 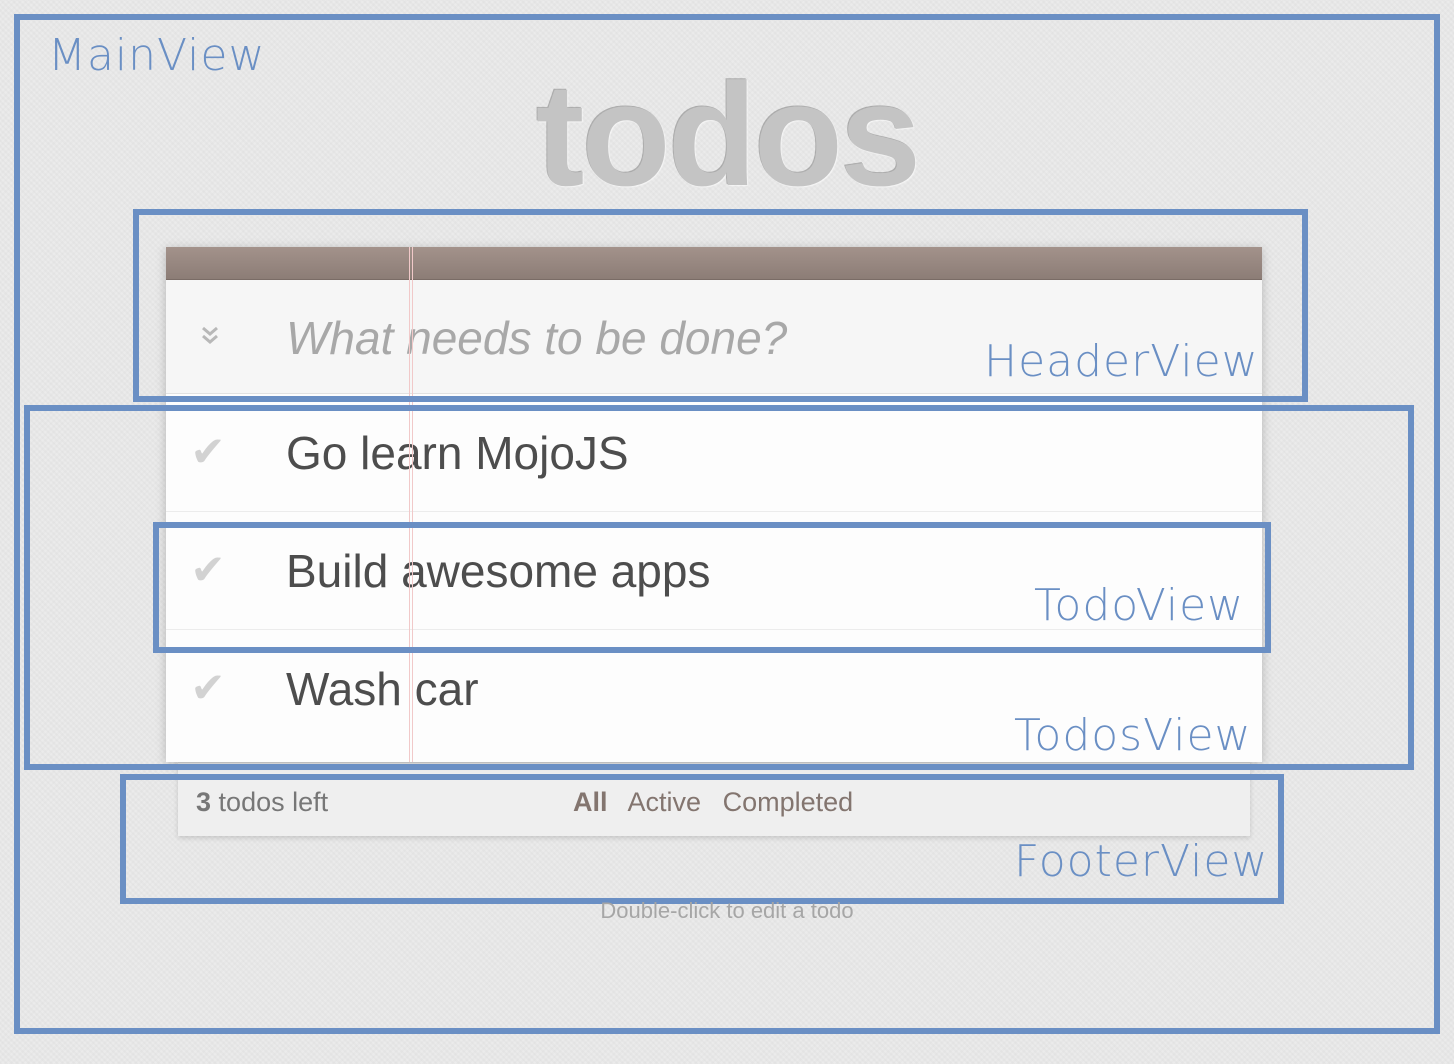 What do you see at coordinates (788, 802) in the screenshot?
I see `filter-completed: Completed` at bounding box center [788, 802].